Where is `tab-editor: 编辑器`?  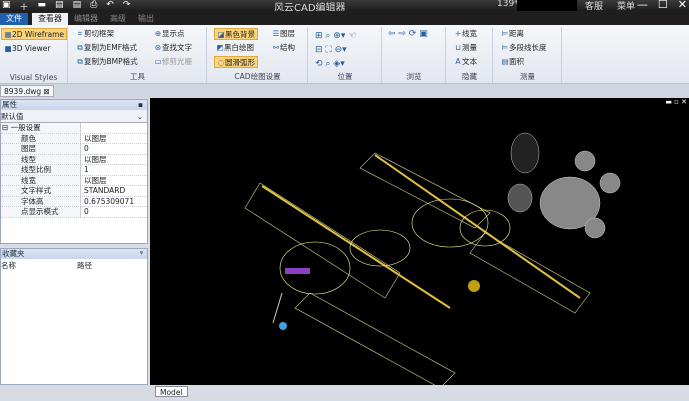 tab-editor: 编辑器 is located at coordinates (86, 19).